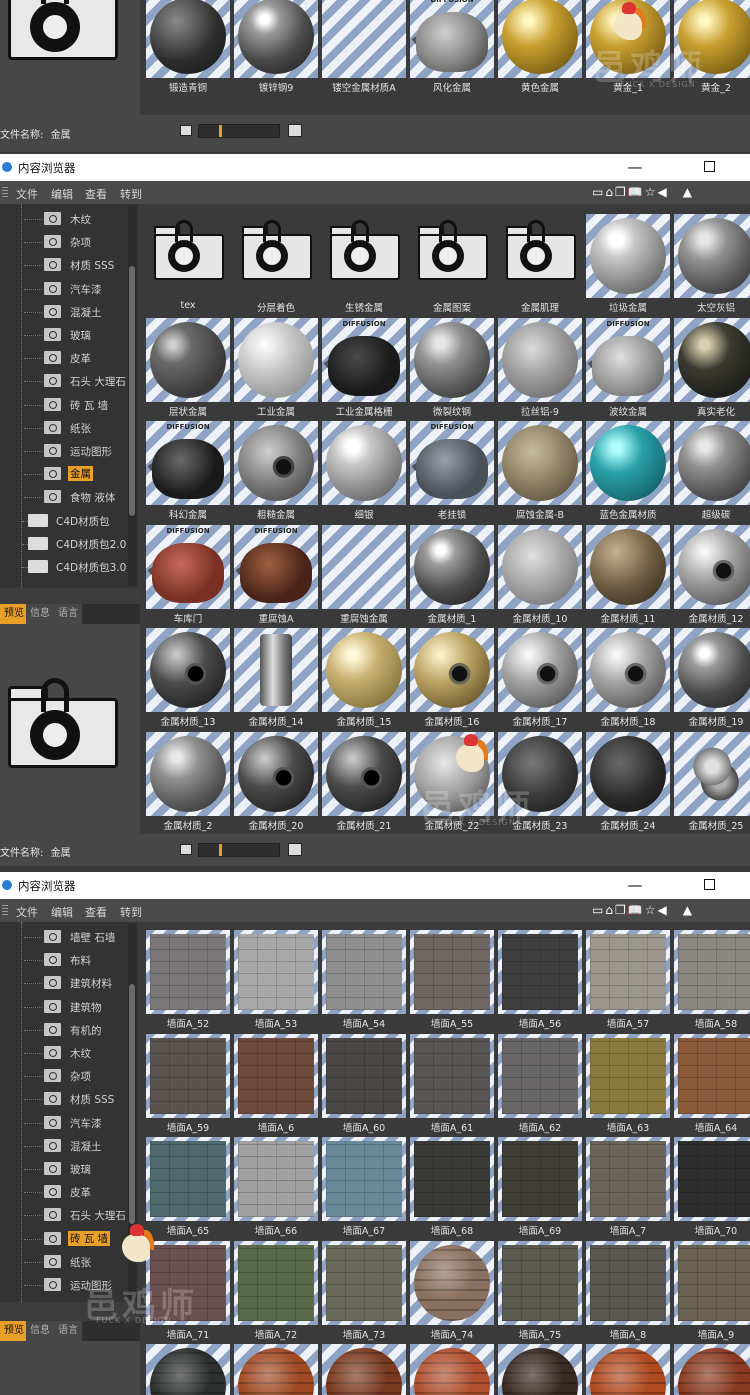 The image size is (750, 1395). Describe the element at coordinates (64, 405) in the screenshot. I see `tree-item: 砖 瓦 墙` at that location.